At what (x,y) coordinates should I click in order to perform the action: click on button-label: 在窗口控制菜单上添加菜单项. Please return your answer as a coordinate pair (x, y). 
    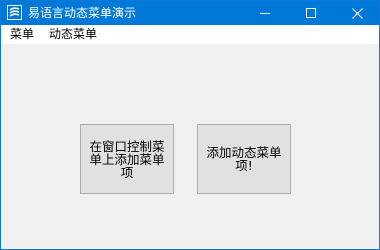
    Looking at the image, I should click on (127, 159).